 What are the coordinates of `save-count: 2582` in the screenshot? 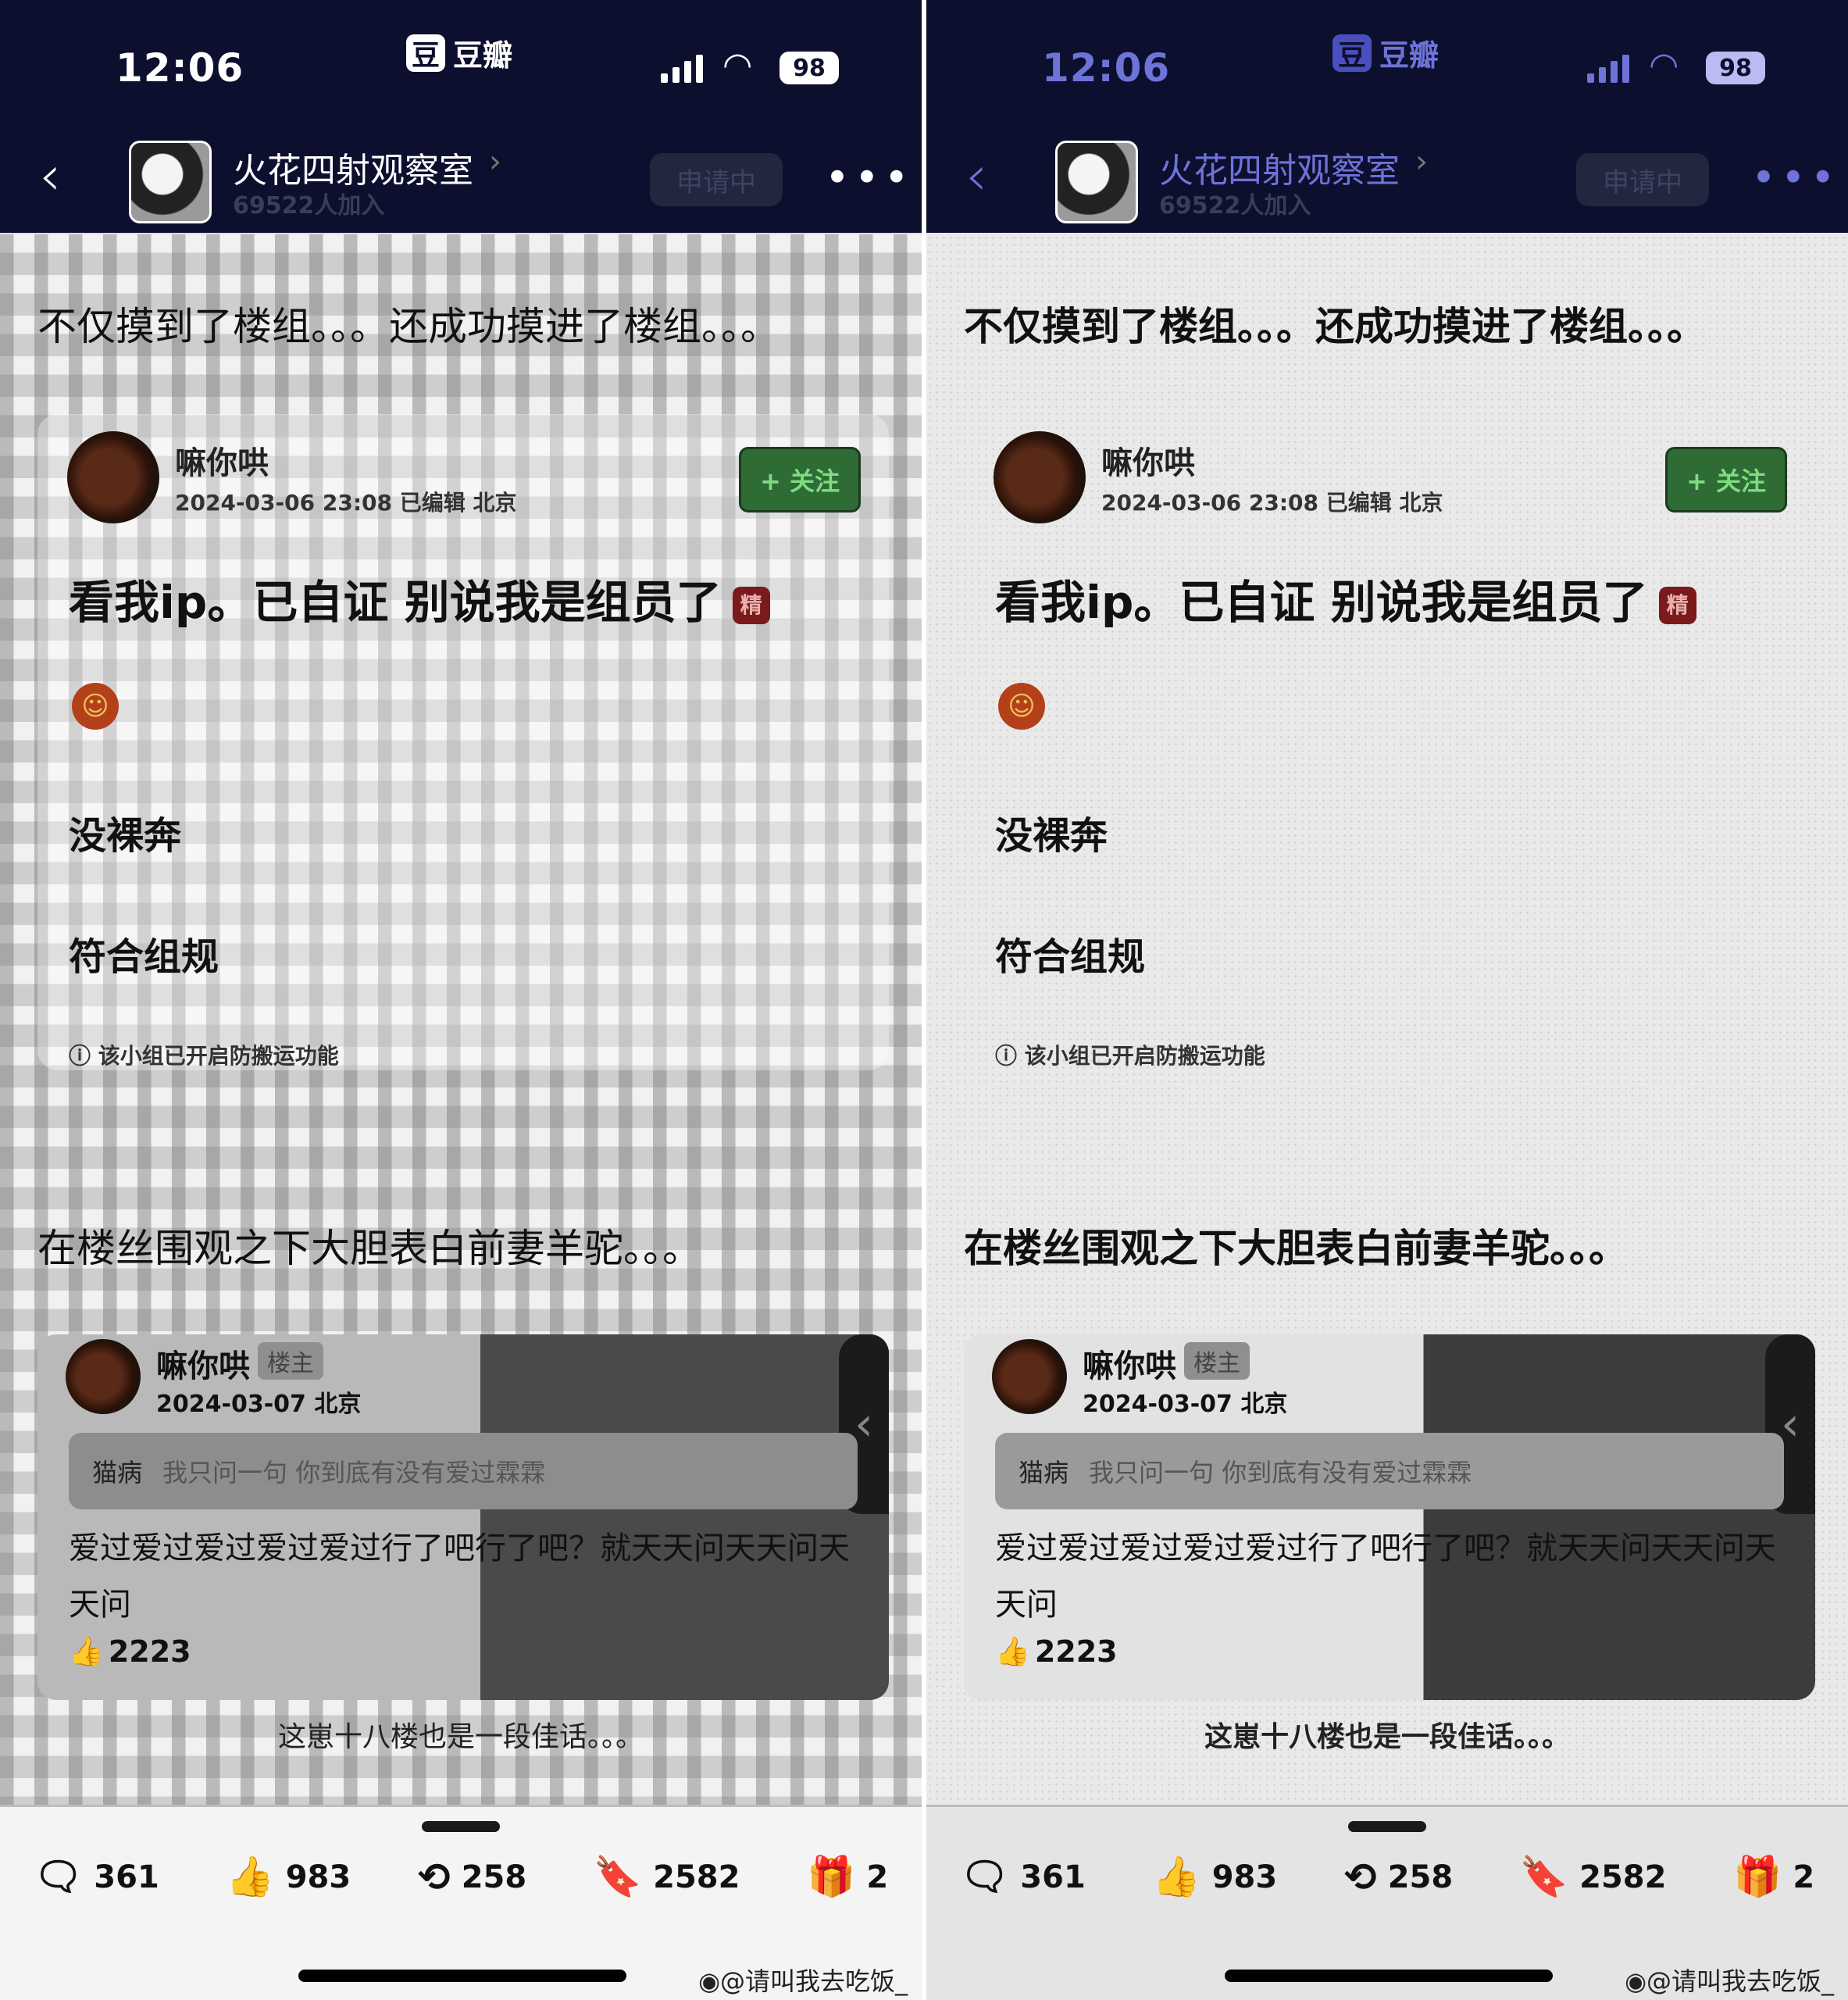 It's located at (696, 1877).